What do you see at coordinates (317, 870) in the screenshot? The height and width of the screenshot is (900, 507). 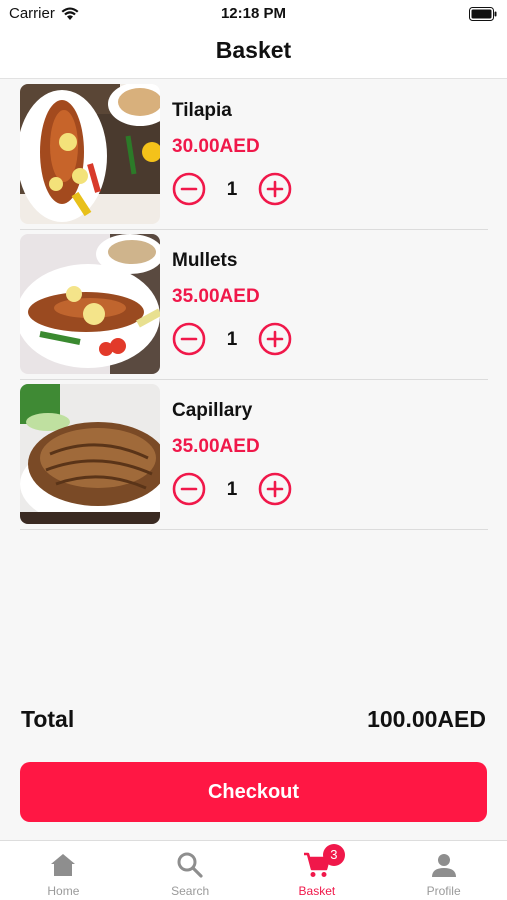 I see `tab-basket: 3 Basket` at bounding box center [317, 870].